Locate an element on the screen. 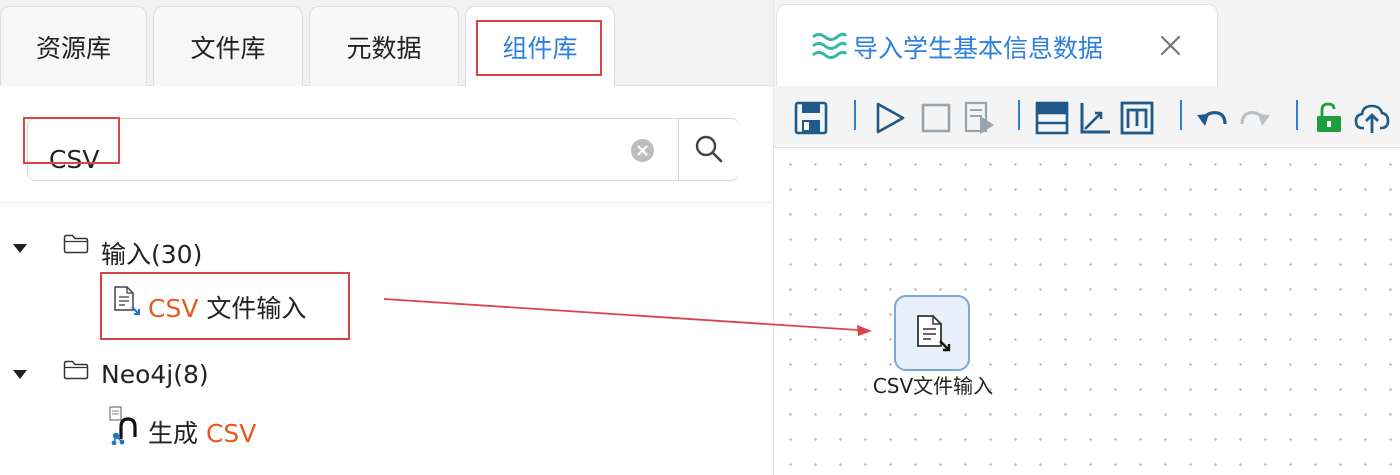 This screenshot has width=1400, height=475. search-icon is located at coordinates (709, 149).